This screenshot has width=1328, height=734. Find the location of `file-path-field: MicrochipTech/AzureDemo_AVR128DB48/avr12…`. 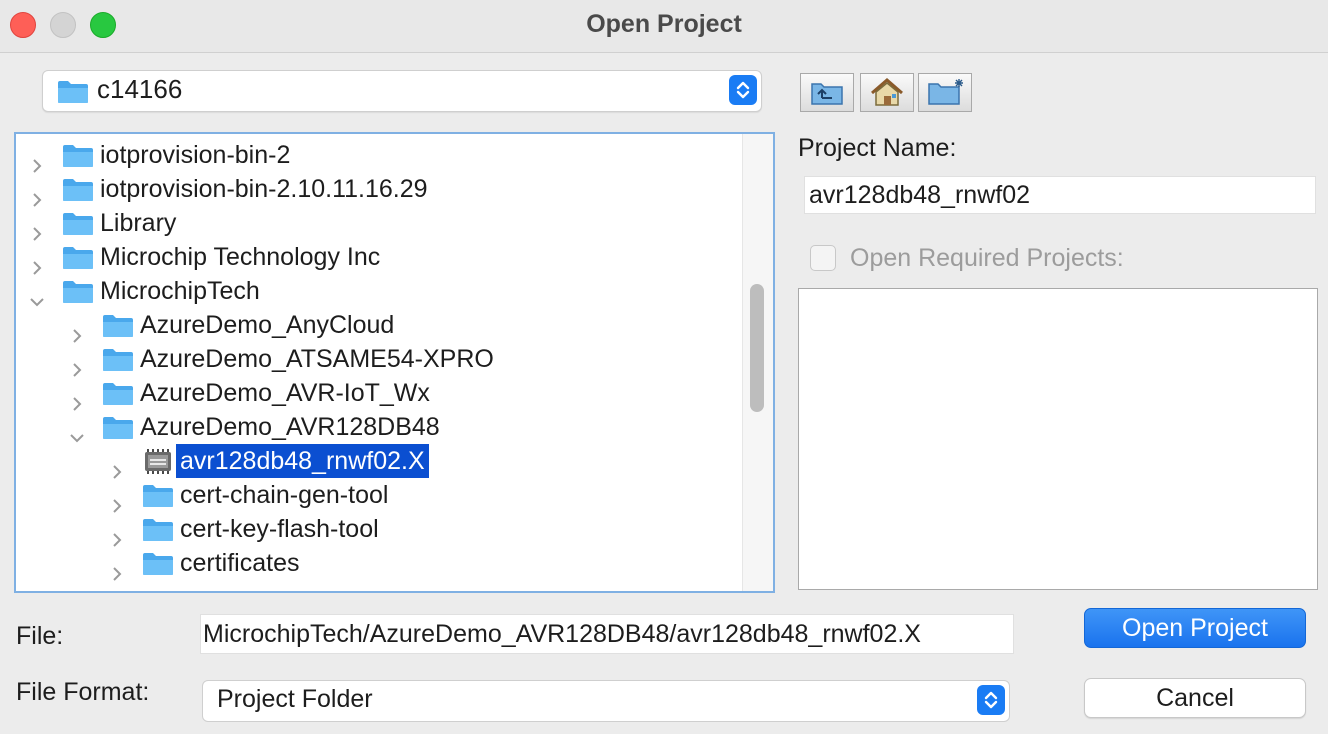

file-path-field: MicrochipTech/AzureDemo_AVR128DB48/avr12… is located at coordinates (607, 634).